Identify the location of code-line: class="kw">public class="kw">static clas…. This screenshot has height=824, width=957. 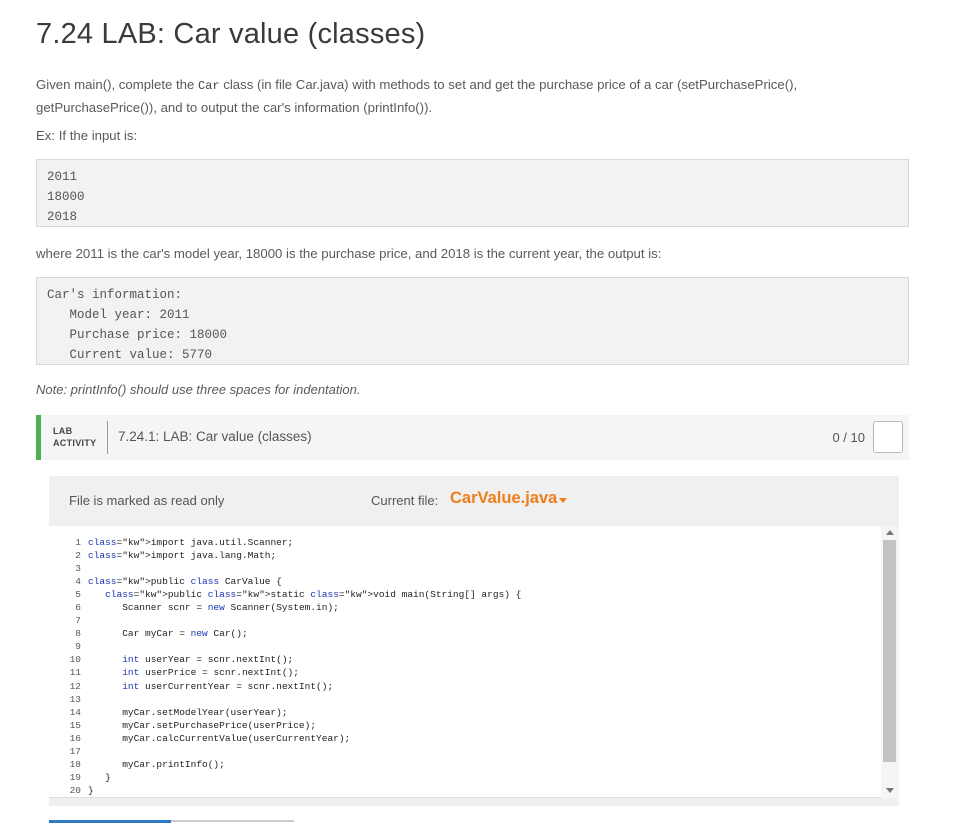
(304, 594).